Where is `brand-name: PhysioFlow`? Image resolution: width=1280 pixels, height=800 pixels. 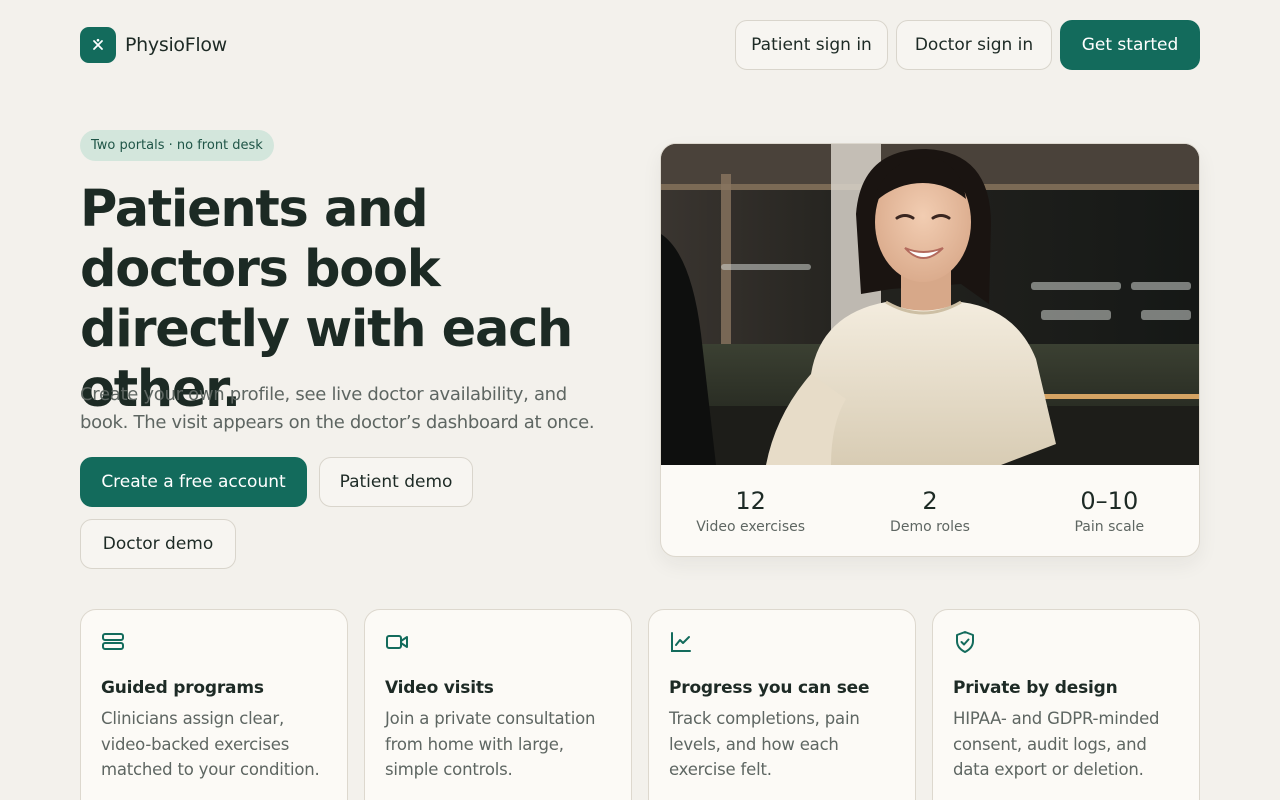 brand-name: PhysioFlow is located at coordinates (176, 45).